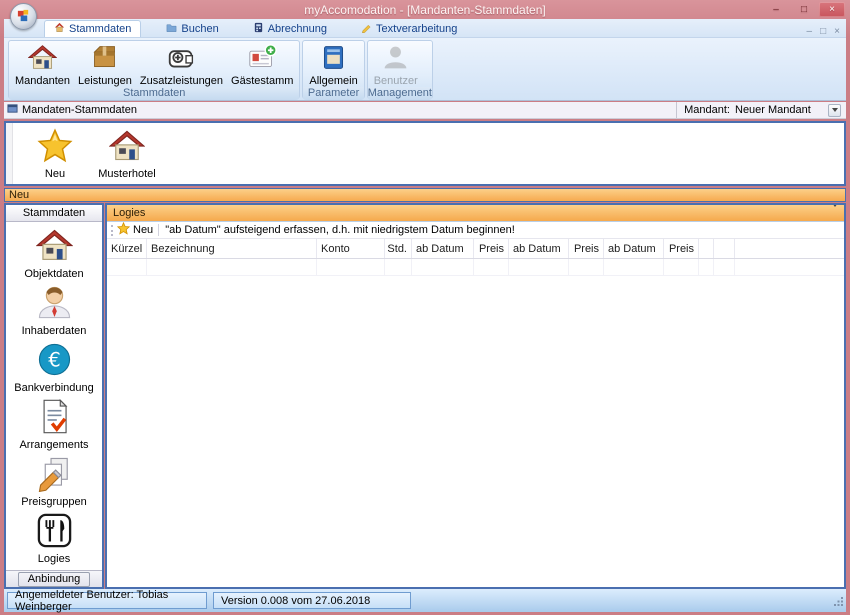 The width and height of the screenshot is (850, 615). I want to click on column-header-preis-1: Preis, so click(491, 248).